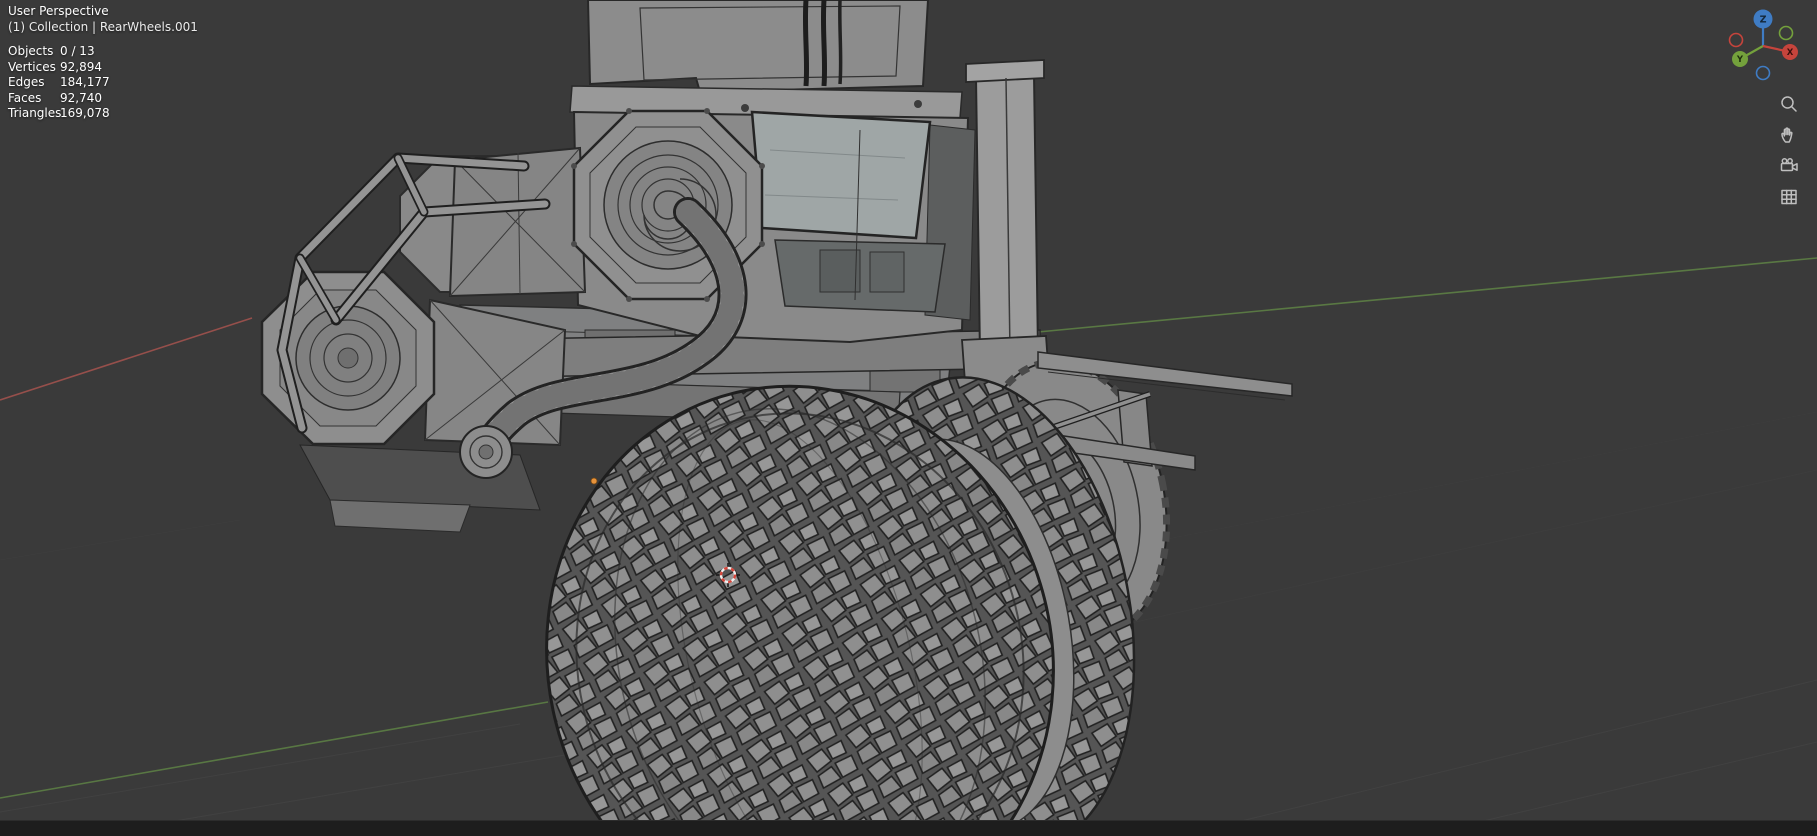 The image size is (1817, 836). I want to click on stat-triangles-value: 169,078, so click(85, 113).